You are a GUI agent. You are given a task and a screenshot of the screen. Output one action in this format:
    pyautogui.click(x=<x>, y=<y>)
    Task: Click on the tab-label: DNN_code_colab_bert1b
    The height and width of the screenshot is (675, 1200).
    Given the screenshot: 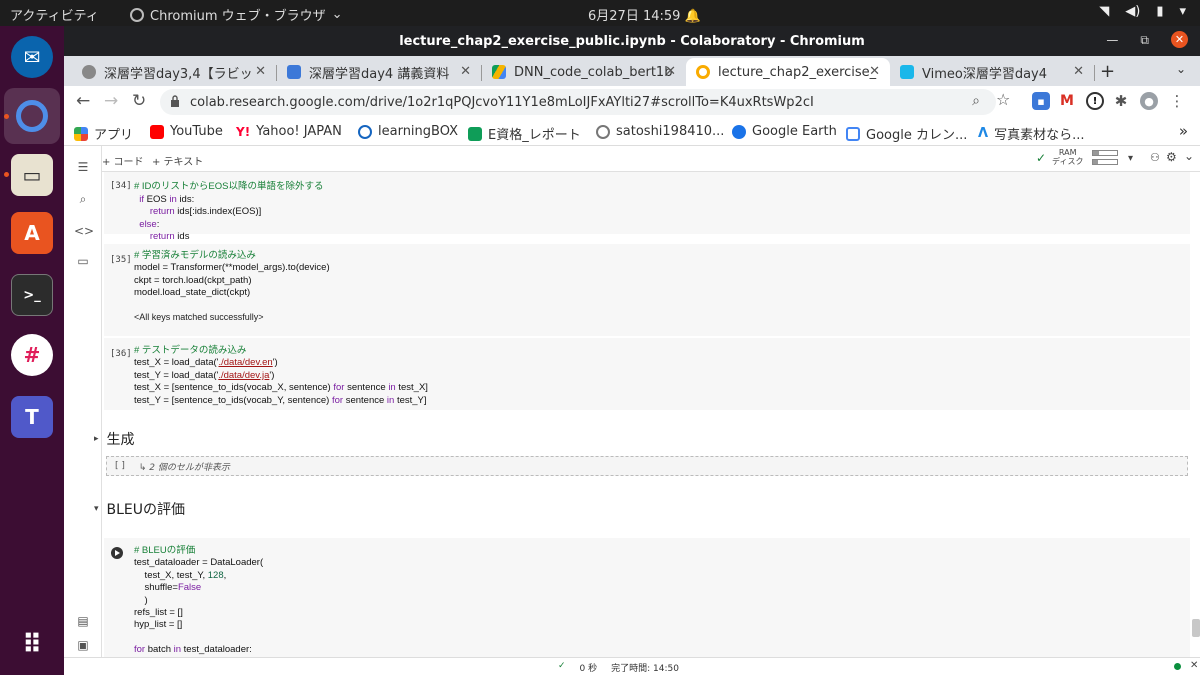 What is the action you would take?
    pyautogui.click(x=593, y=72)
    